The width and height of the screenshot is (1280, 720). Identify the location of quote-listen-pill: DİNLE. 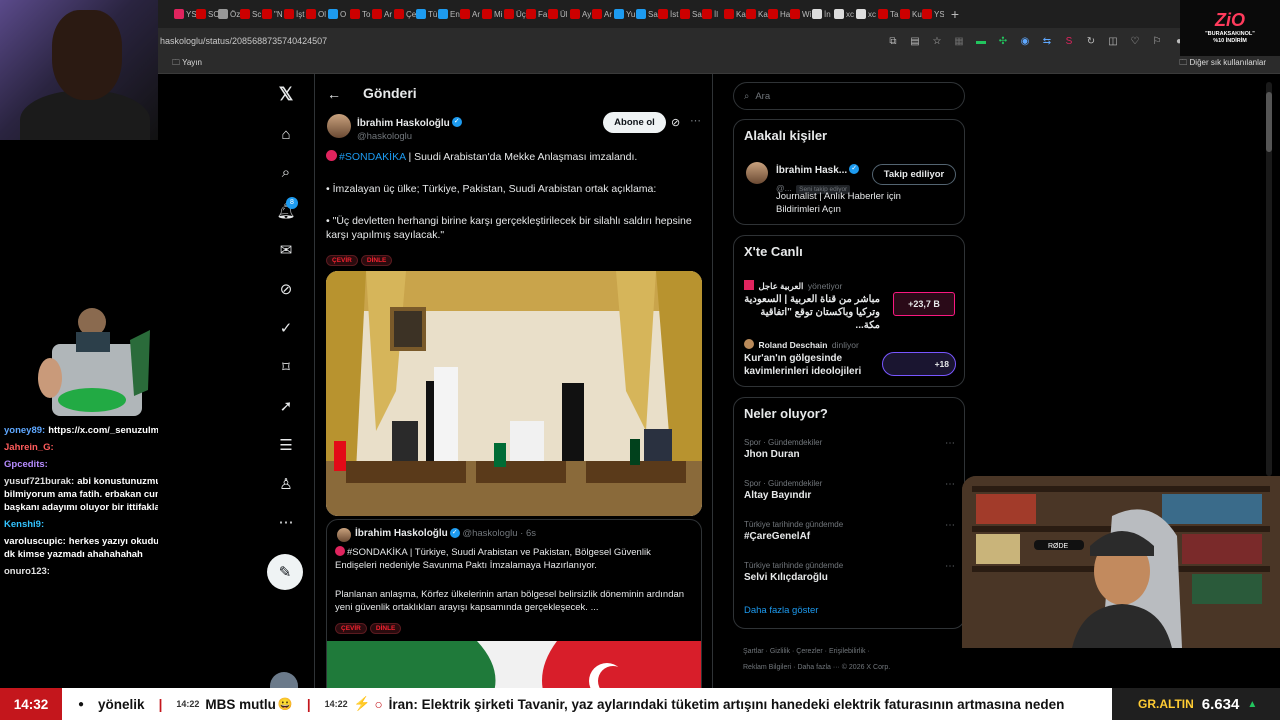
(385, 628).